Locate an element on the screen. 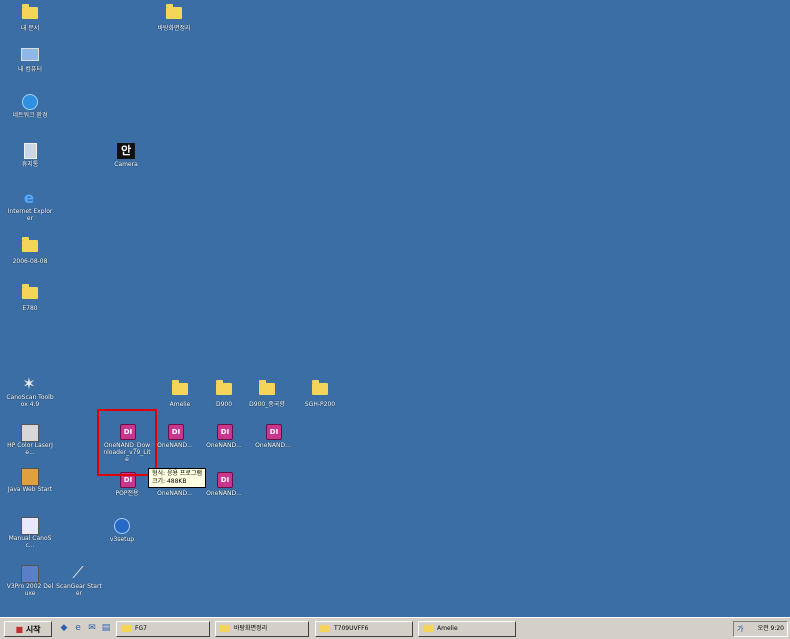 Image resolution: width=790 pixels, height=639 pixels. clock: 오전 9:20 is located at coordinates (771, 629).